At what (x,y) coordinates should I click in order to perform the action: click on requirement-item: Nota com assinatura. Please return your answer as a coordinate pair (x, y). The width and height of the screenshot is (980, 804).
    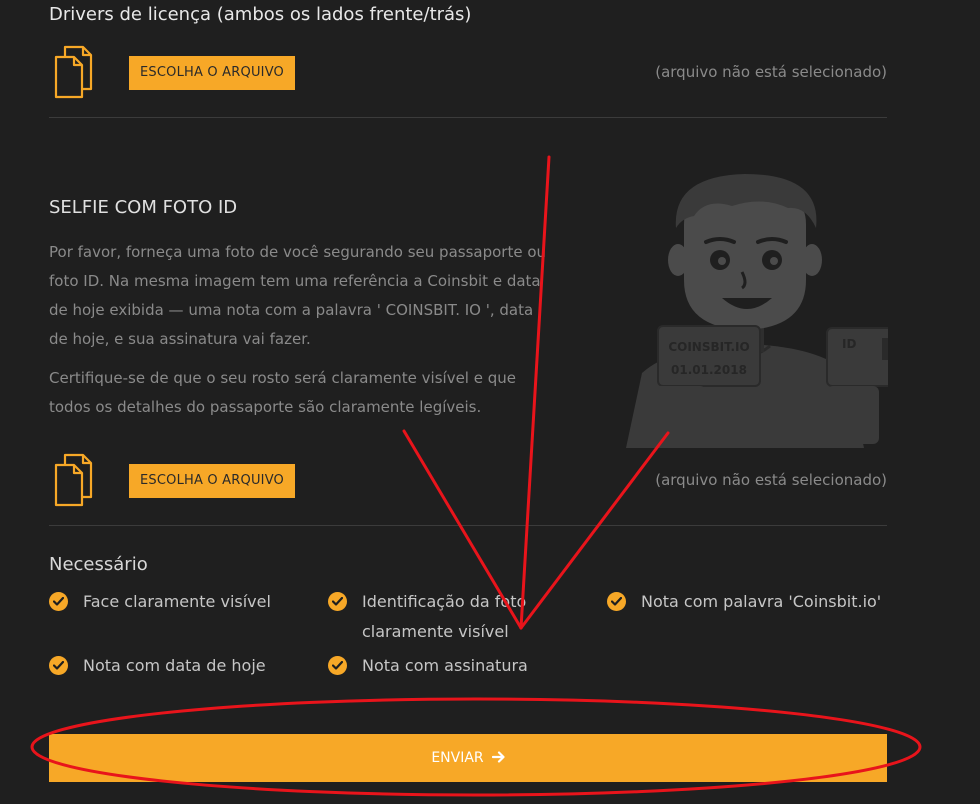
    Looking at the image, I should click on (463, 666).